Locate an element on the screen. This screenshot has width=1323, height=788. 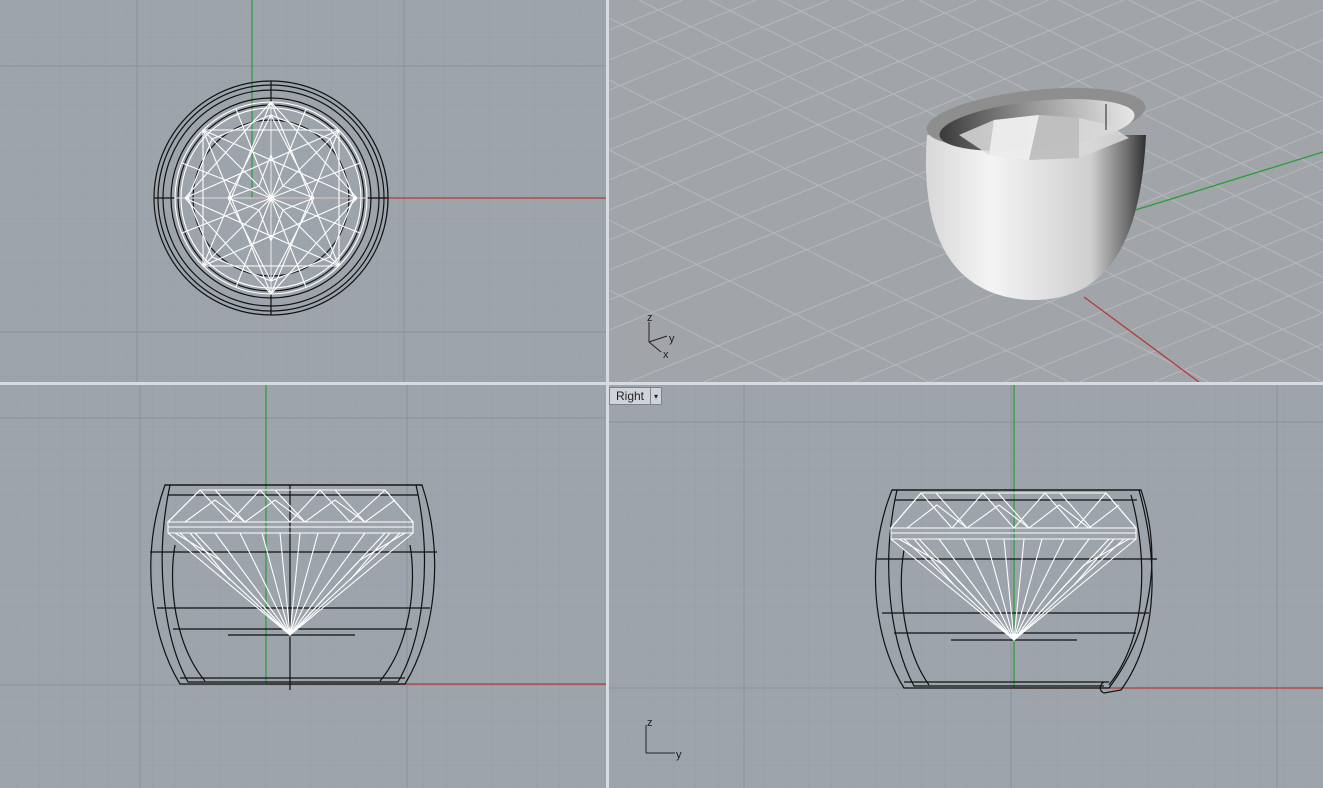
ring-rendered is located at coordinates (1035, 194).